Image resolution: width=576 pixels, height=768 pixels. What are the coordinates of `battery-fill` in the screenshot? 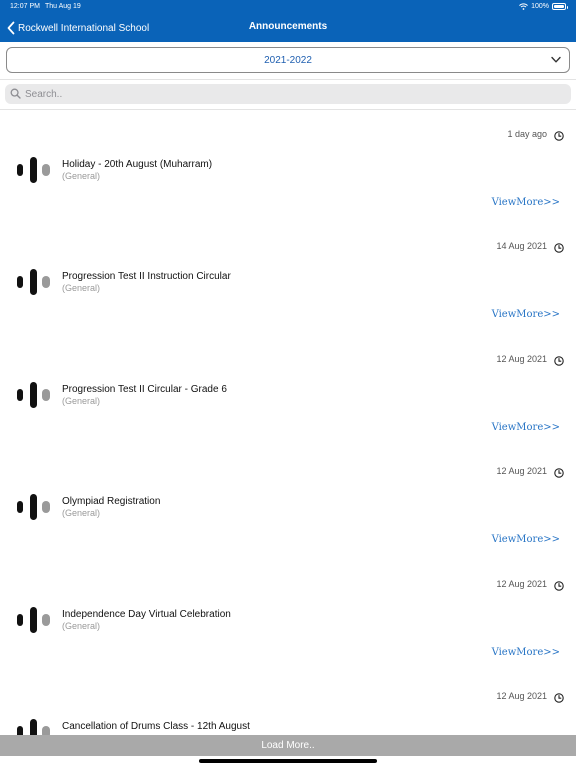 It's located at (559, 6).